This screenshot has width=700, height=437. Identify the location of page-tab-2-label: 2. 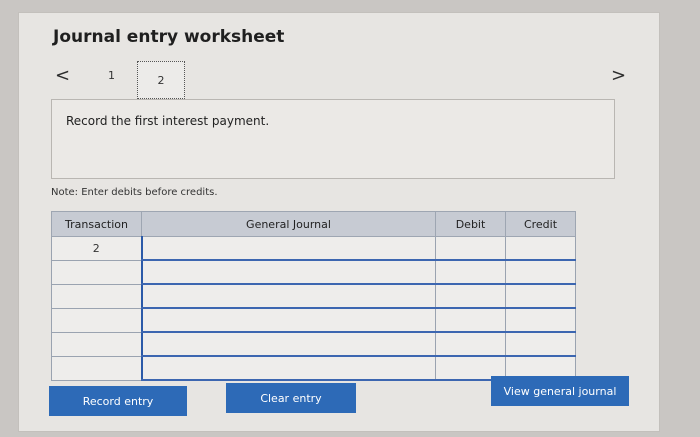
(161, 80).